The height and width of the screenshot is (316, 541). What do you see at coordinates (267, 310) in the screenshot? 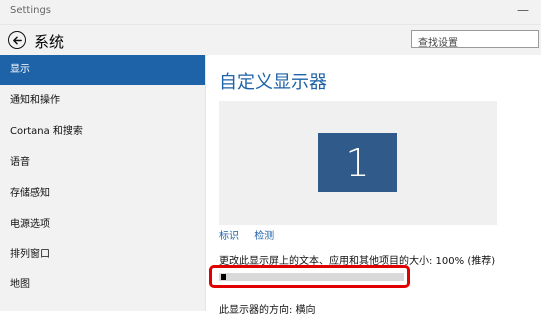
I see `orientation-heading: 此显示器的方向: 横向` at bounding box center [267, 310].